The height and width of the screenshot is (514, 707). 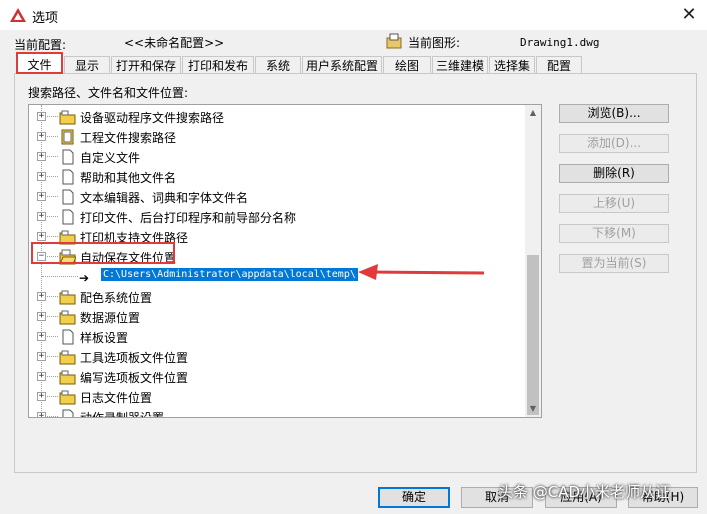 What do you see at coordinates (278, 357) in the screenshot?
I see `tree-node: + 工具选项板文件位置` at bounding box center [278, 357].